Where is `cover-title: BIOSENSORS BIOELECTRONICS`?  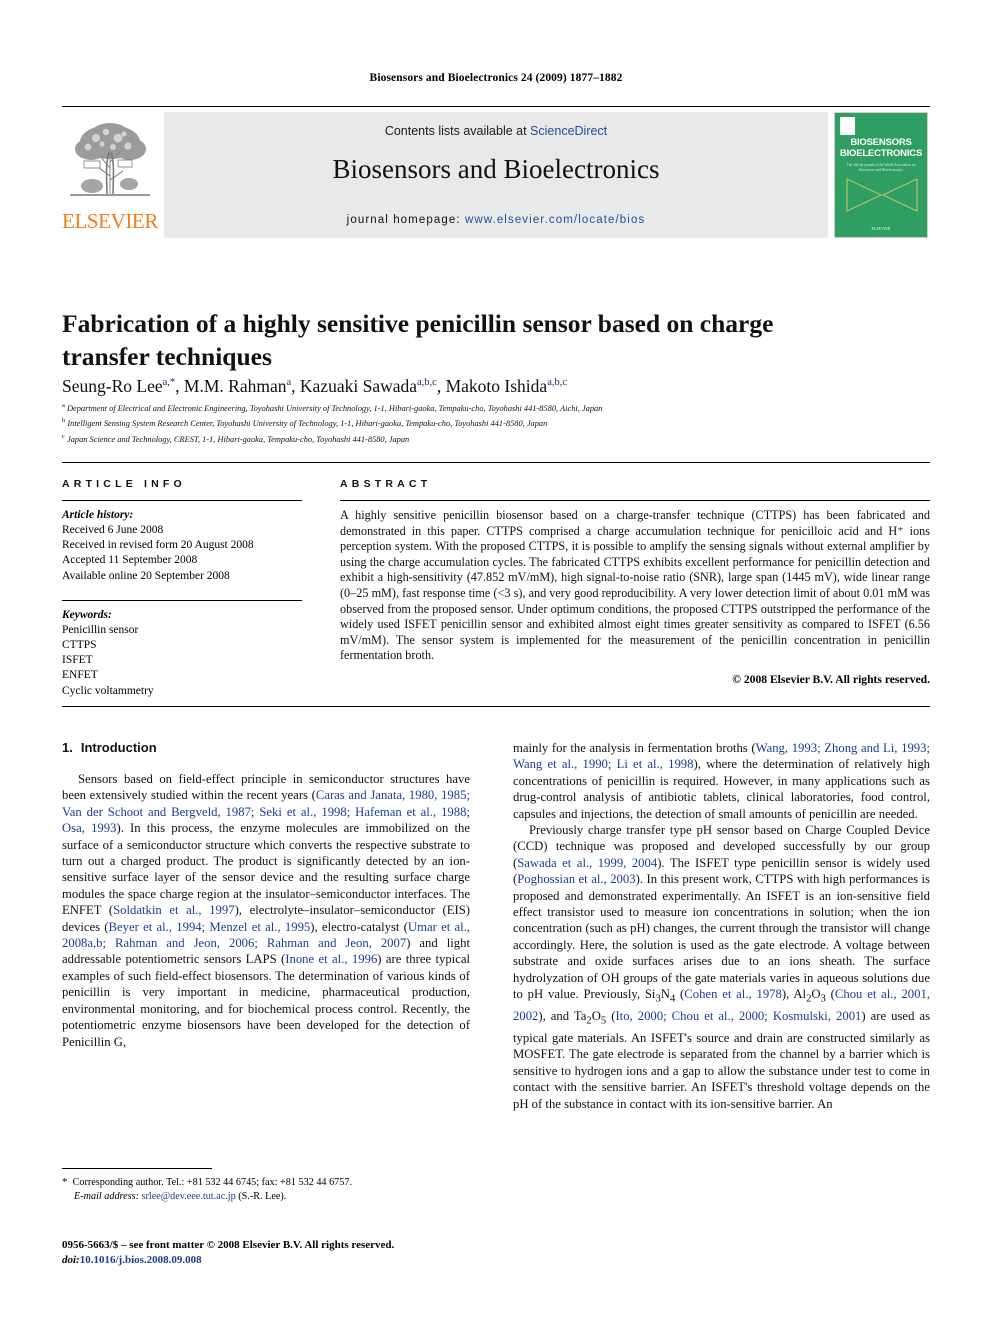
cover-title: BIOSENSORS BIOELECTRONICS is located at coordinates (881, 148).